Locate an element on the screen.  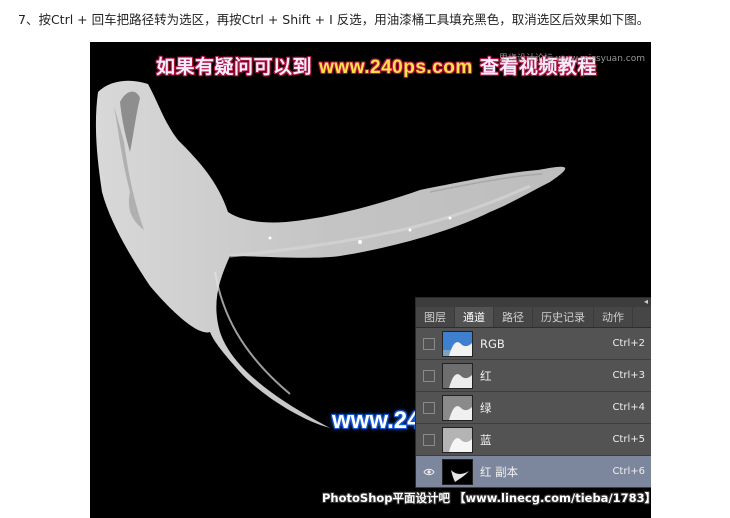
channel-shortcut: Ctrl+3 is located at coordinates (628, 375).